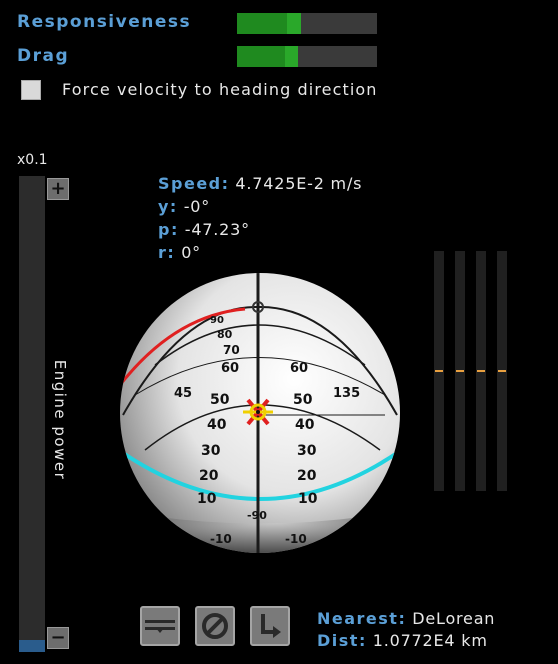 The width and height of the screenshot is (558, 664). What do you see at coordinates (362, 618) in the screenshot?
I see `nearest-key: Nearest:` at bounding box center [362, 618].